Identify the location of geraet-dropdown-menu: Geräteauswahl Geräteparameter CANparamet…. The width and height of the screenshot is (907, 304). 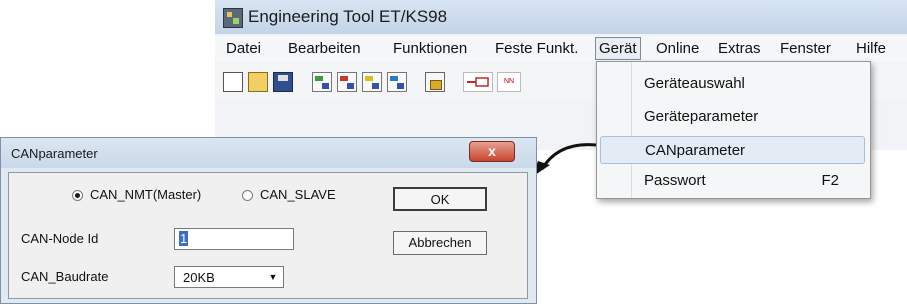
(733, 130).